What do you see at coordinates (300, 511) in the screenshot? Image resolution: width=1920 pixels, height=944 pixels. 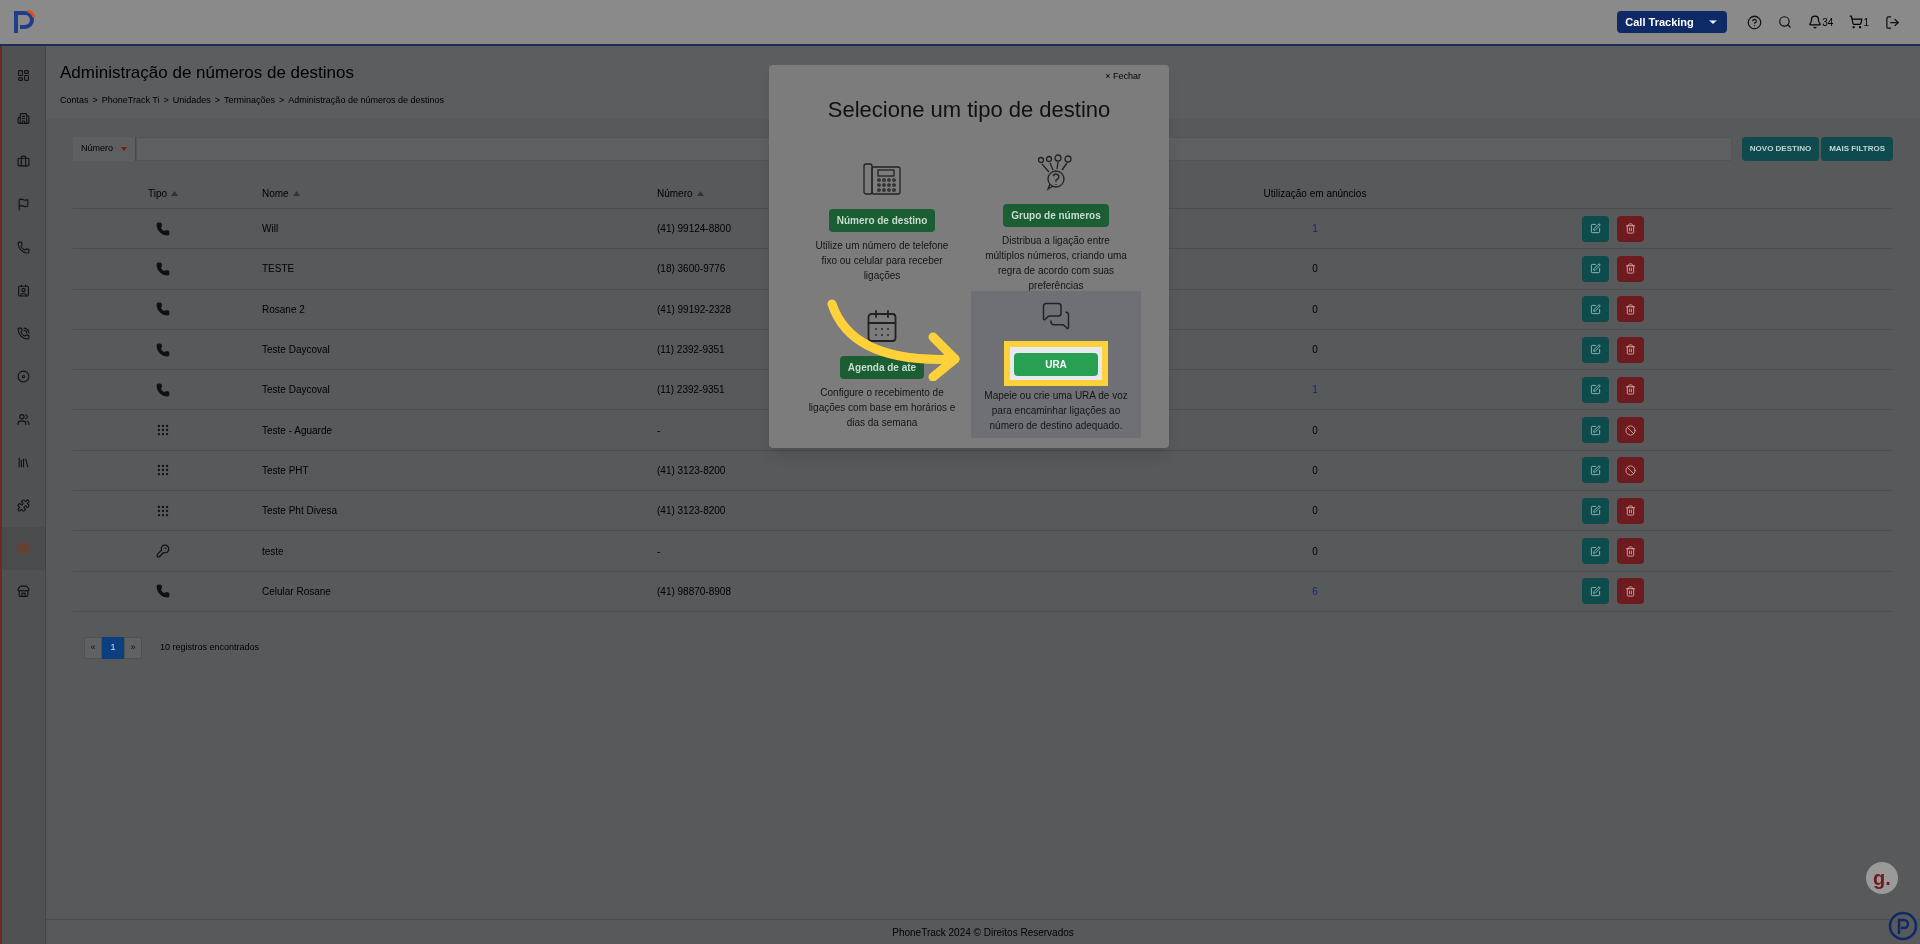 I see `name-cell: Teste Pht Divesa` at bounding box center [300, 511].